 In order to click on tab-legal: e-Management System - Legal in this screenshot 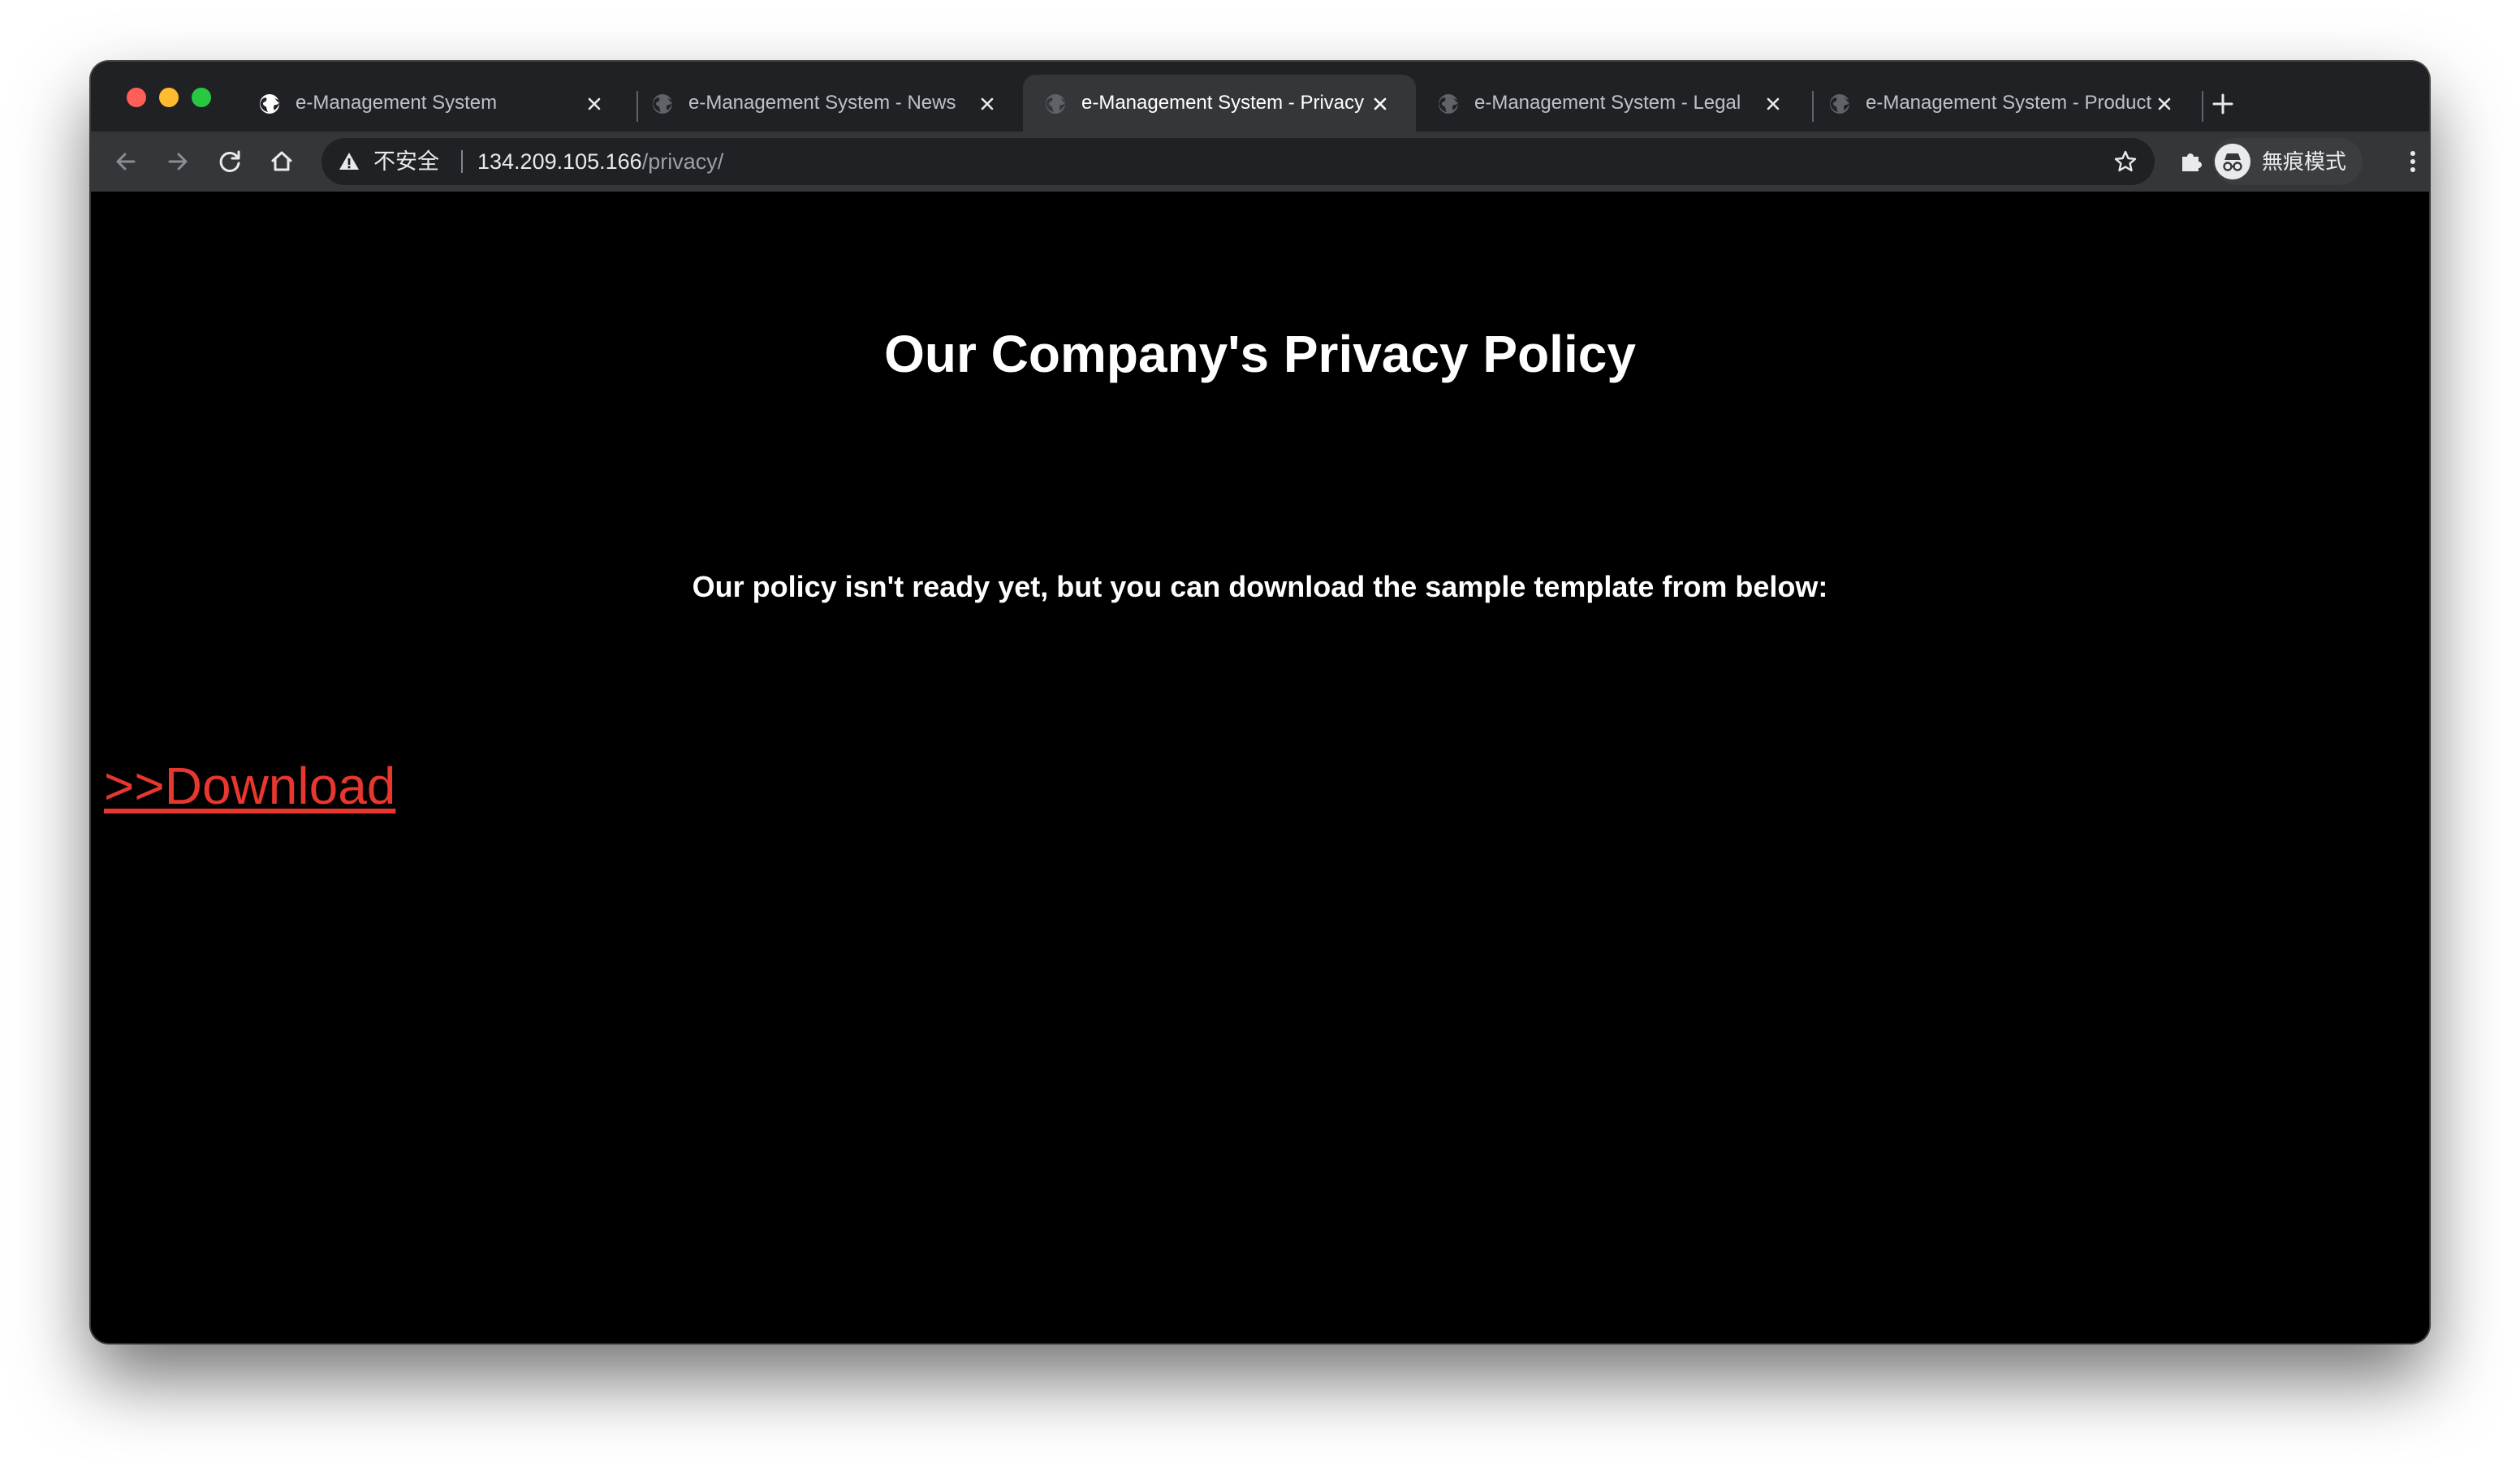, I will do `click(1612, 104)`.